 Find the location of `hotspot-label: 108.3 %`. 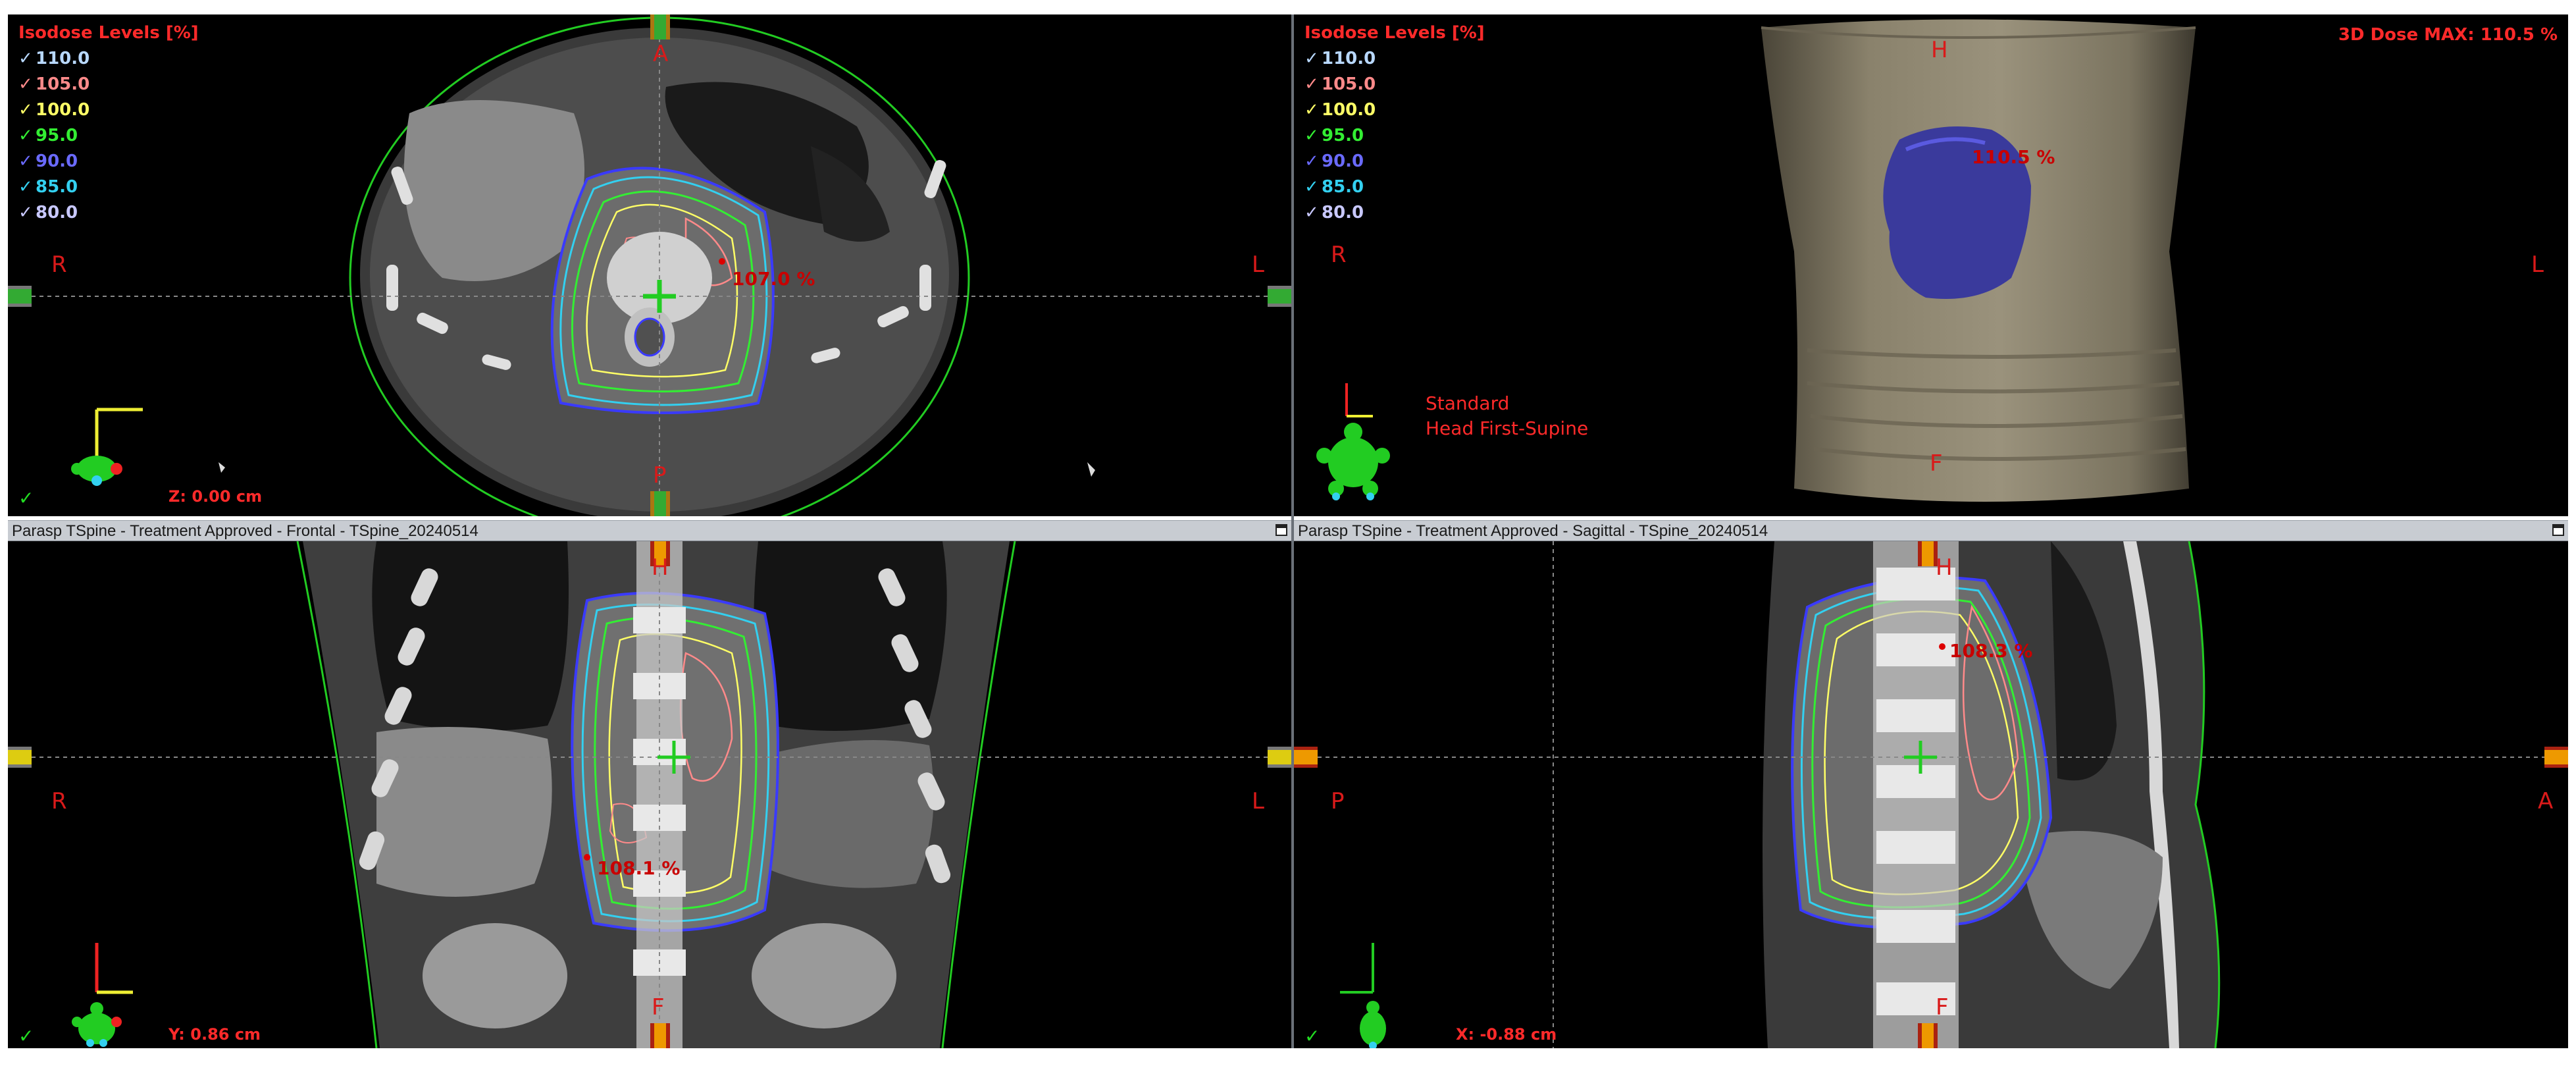

hotspot-label: 108.3 % is located at coordinates (1991, 651).